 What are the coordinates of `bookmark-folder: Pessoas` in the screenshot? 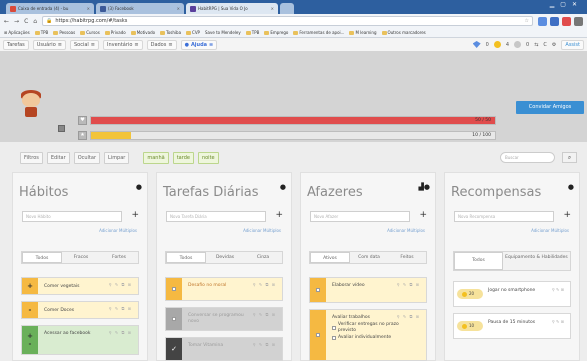 It's located at (64, 32).